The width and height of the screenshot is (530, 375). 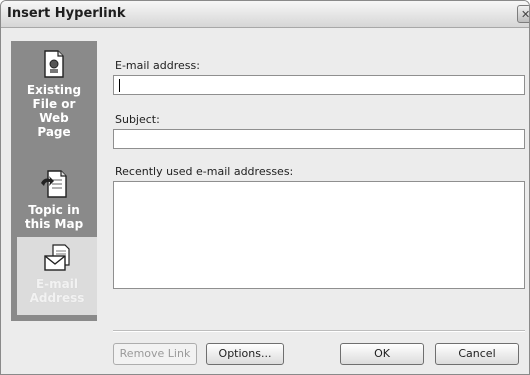 I want to click on subject-label: Subject:, so click(x=137, y=119).